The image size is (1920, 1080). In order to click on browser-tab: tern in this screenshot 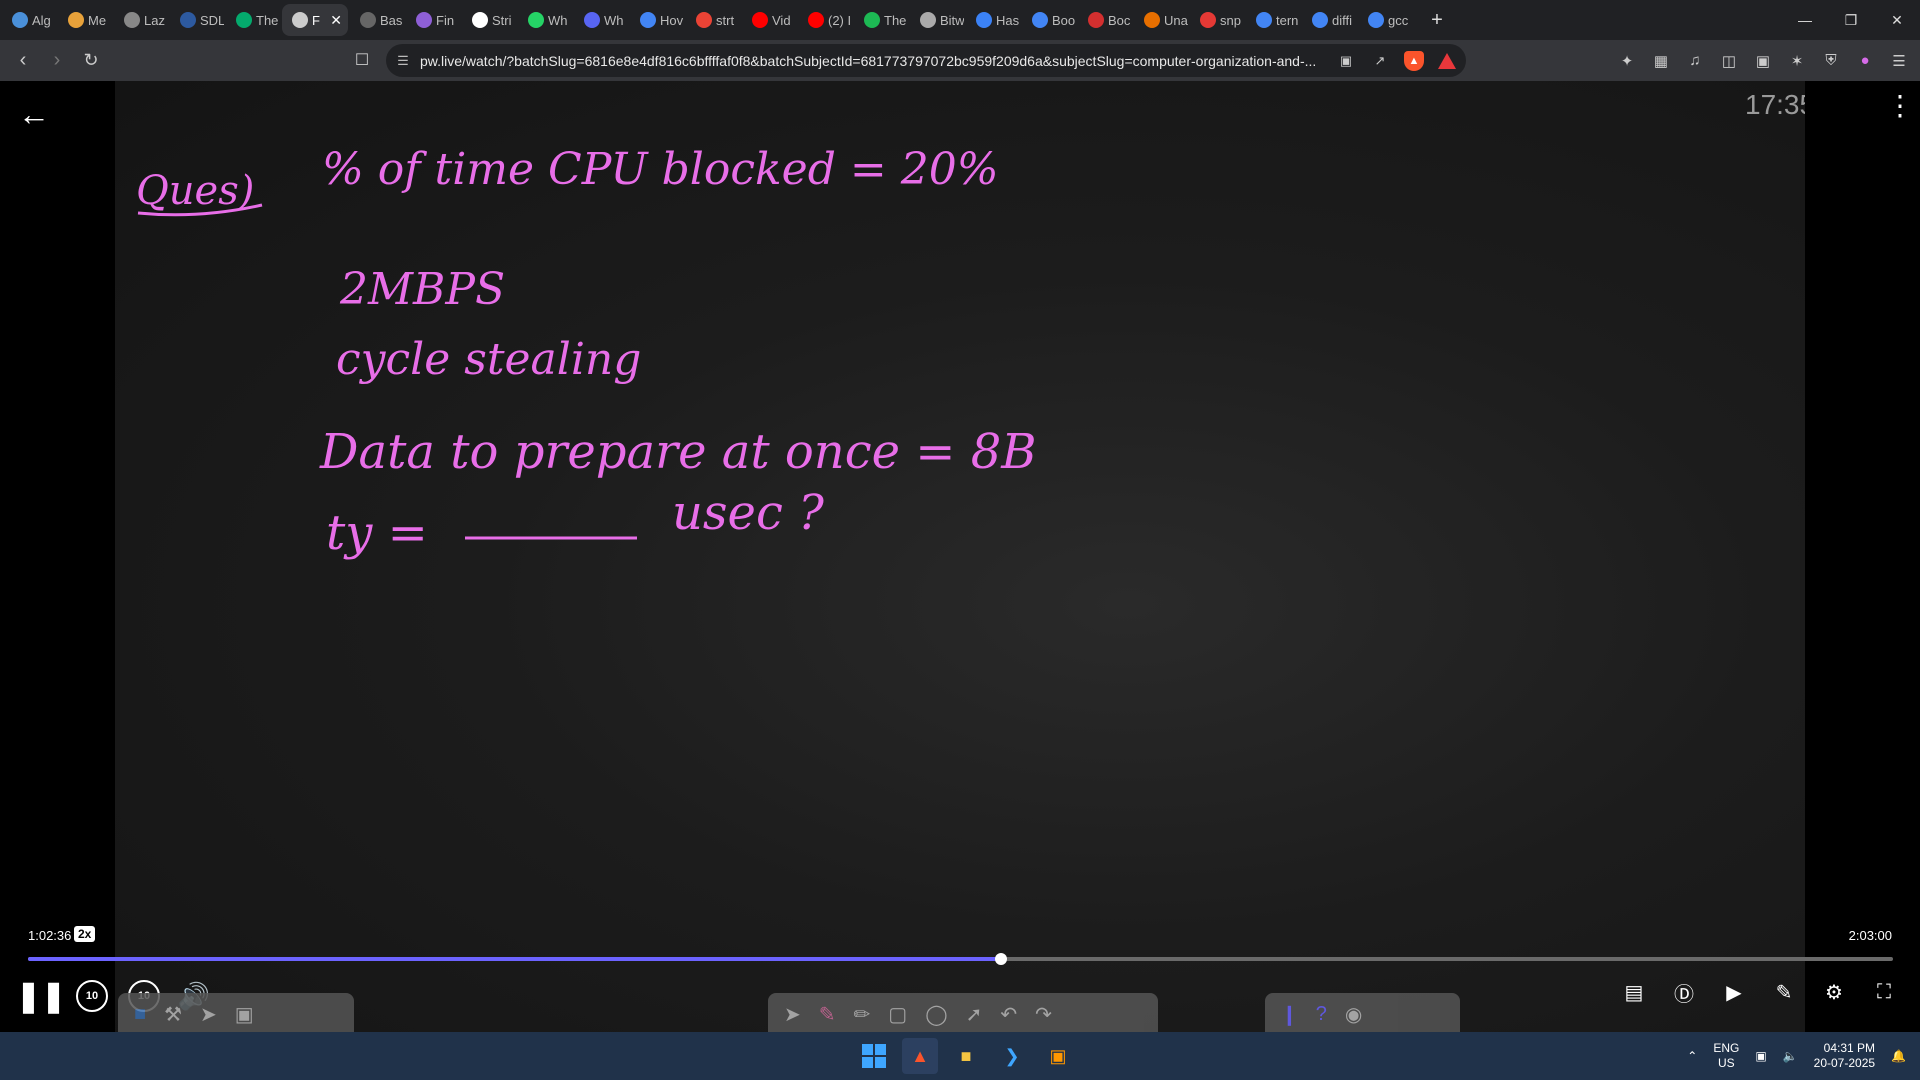, I will do `click(1273, 20)`.